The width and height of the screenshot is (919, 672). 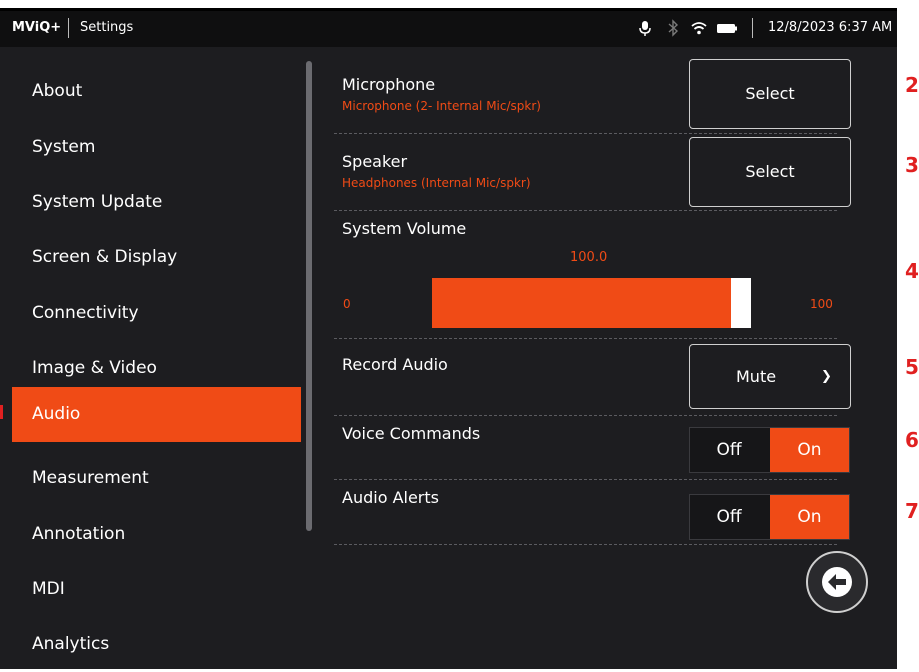 What do you see at coordinates (741, 303) in the screenshot?
I see `volume-slider-thumb` at bounding box center [741, 303].